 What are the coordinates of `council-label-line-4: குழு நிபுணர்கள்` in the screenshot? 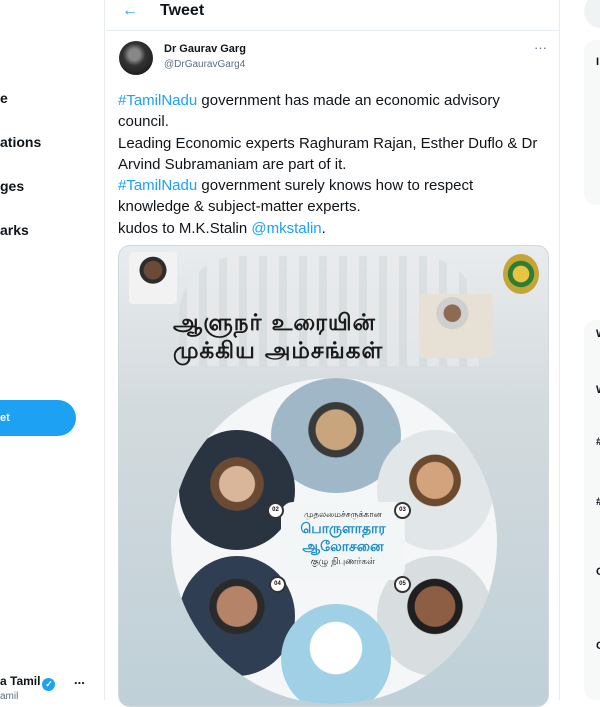 It's located at (343, 562).